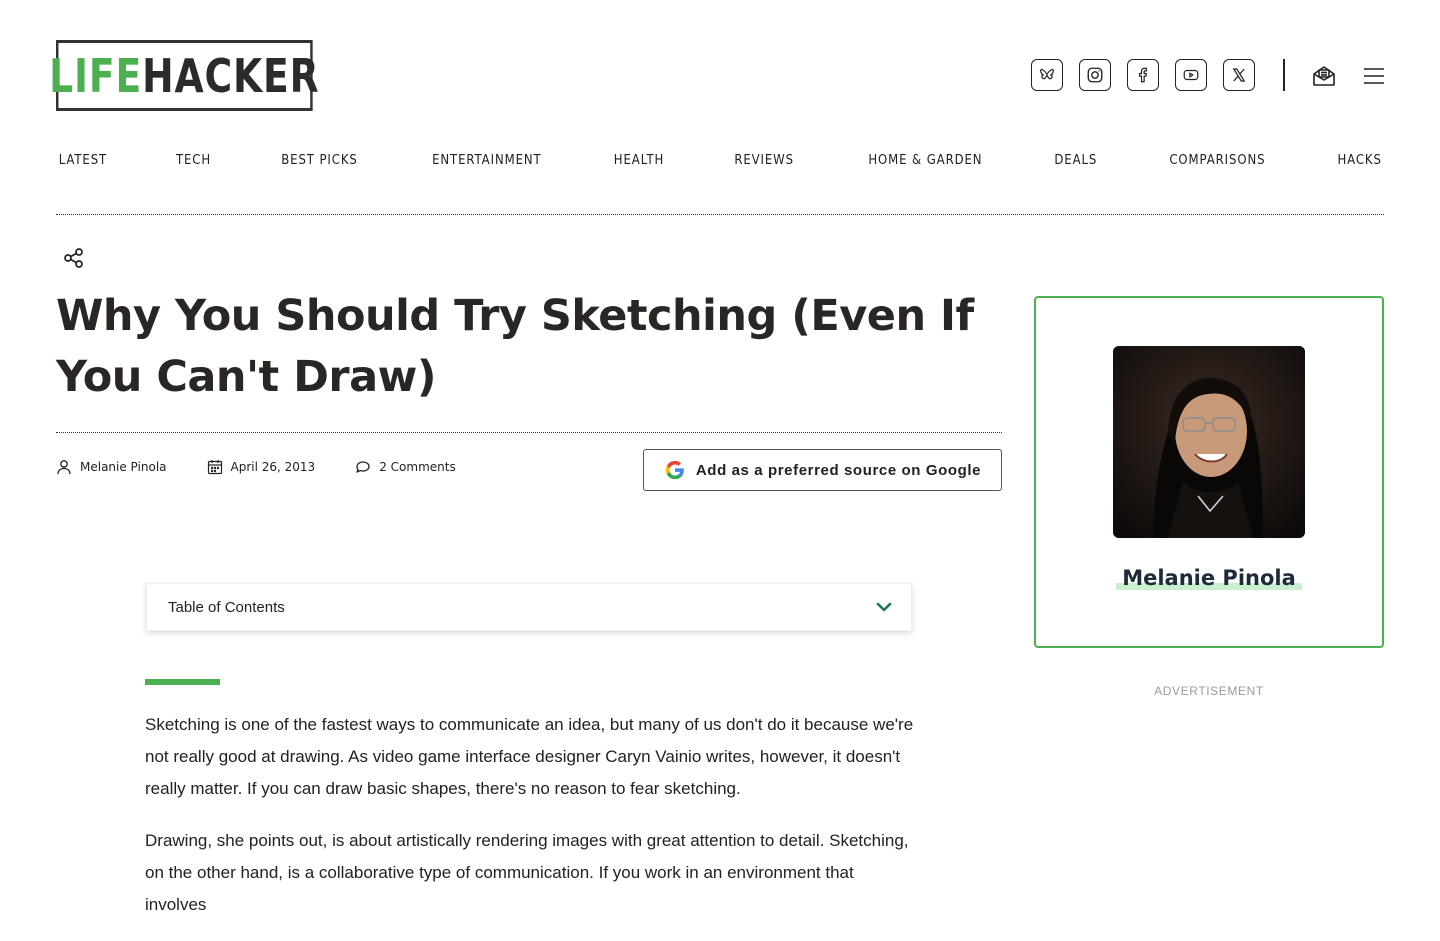 This screenshot has height=941, width=1440. I want to click on hamburger-menu-icon, so click(1374, 76).